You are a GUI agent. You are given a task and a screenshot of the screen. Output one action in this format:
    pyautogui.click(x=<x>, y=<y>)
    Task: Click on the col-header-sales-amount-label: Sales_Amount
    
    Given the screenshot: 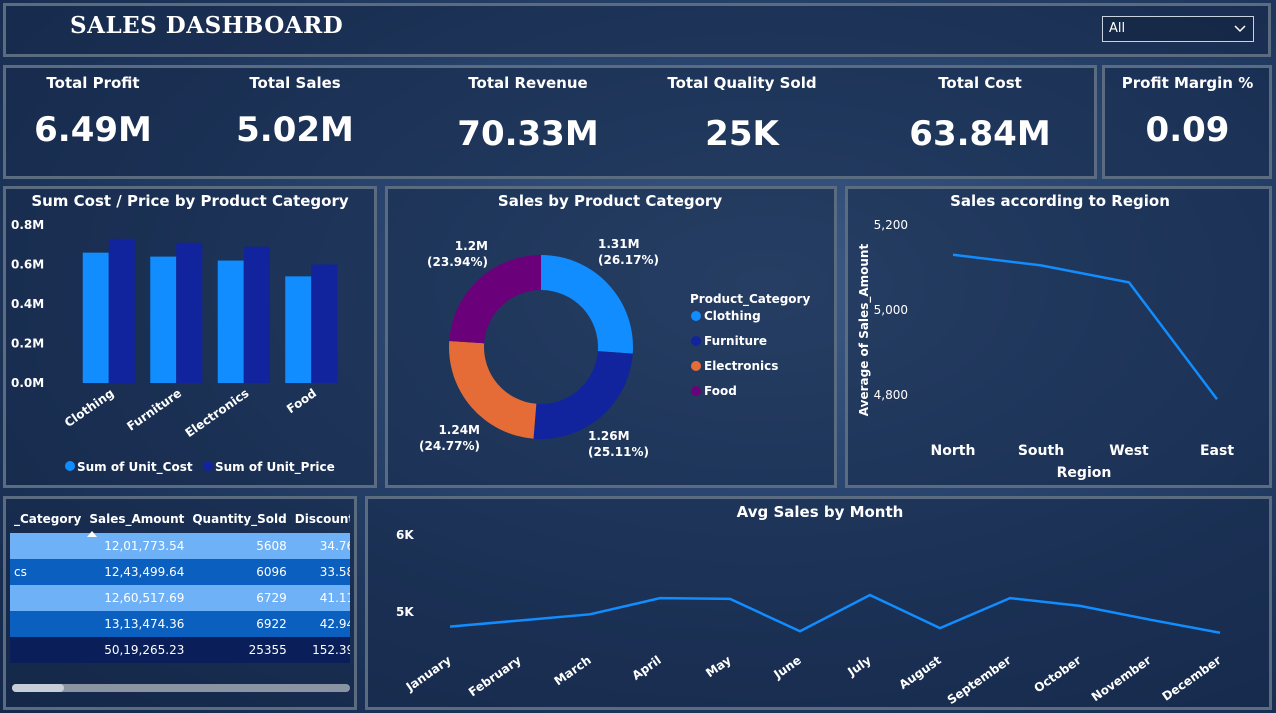 What is the action you would take?
    pyautogui.click(x=137, y=519)
    